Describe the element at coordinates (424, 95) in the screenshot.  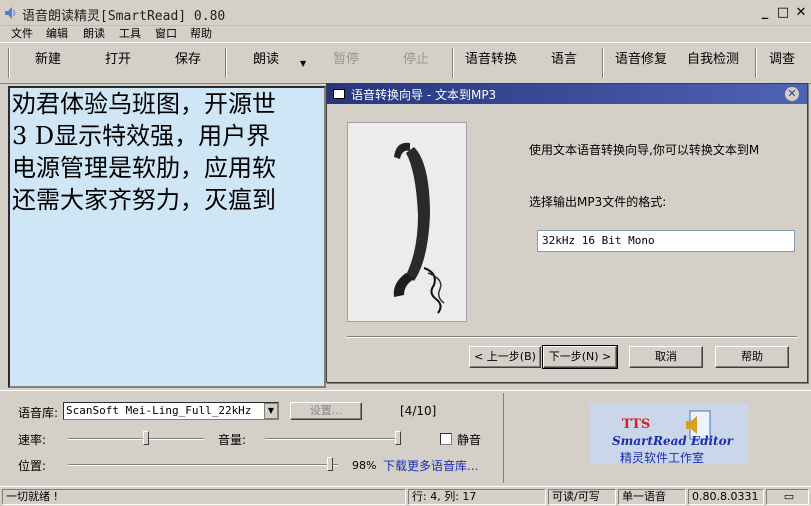
I see `dialog-title: 语音转换向导 - 文本到MP3` at that location.